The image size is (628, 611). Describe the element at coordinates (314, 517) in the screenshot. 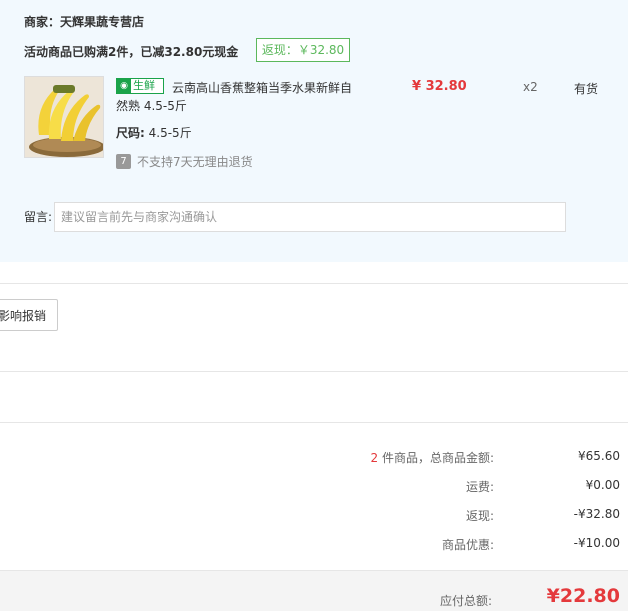

I see `cashback-row: 返现: -¥32.80` at that location.